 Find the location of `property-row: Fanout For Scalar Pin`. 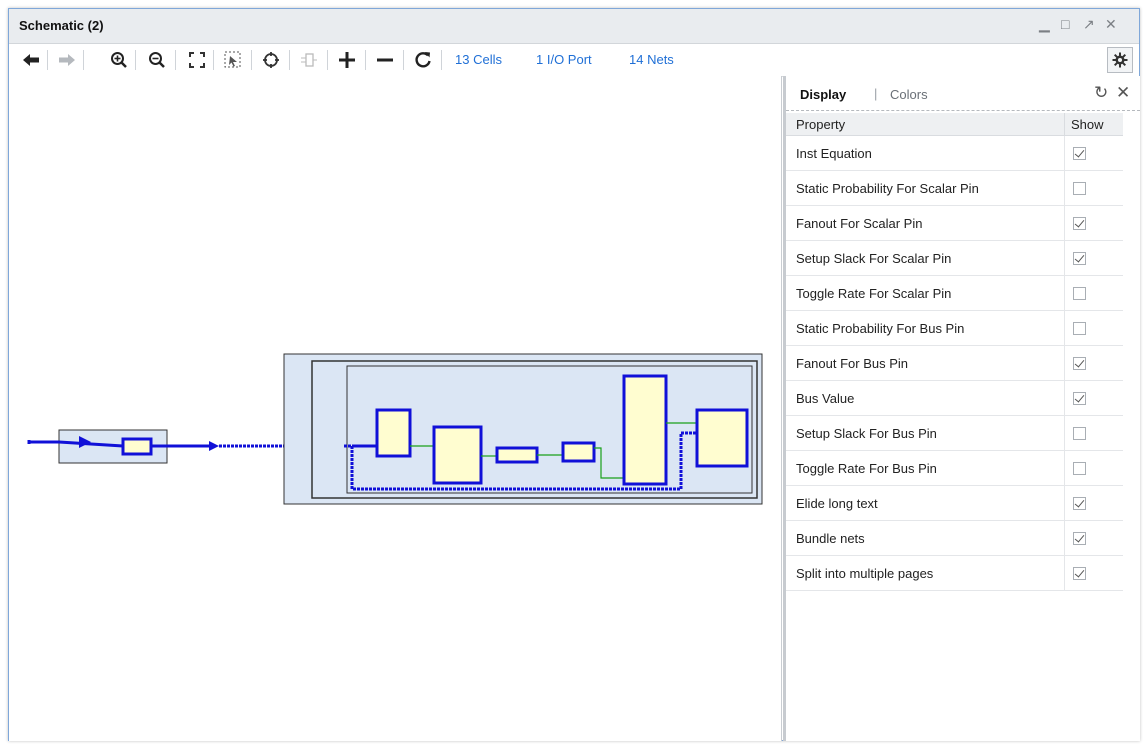

property-row: Fanout For Scalar Pin is located at coordinates (954, 223).